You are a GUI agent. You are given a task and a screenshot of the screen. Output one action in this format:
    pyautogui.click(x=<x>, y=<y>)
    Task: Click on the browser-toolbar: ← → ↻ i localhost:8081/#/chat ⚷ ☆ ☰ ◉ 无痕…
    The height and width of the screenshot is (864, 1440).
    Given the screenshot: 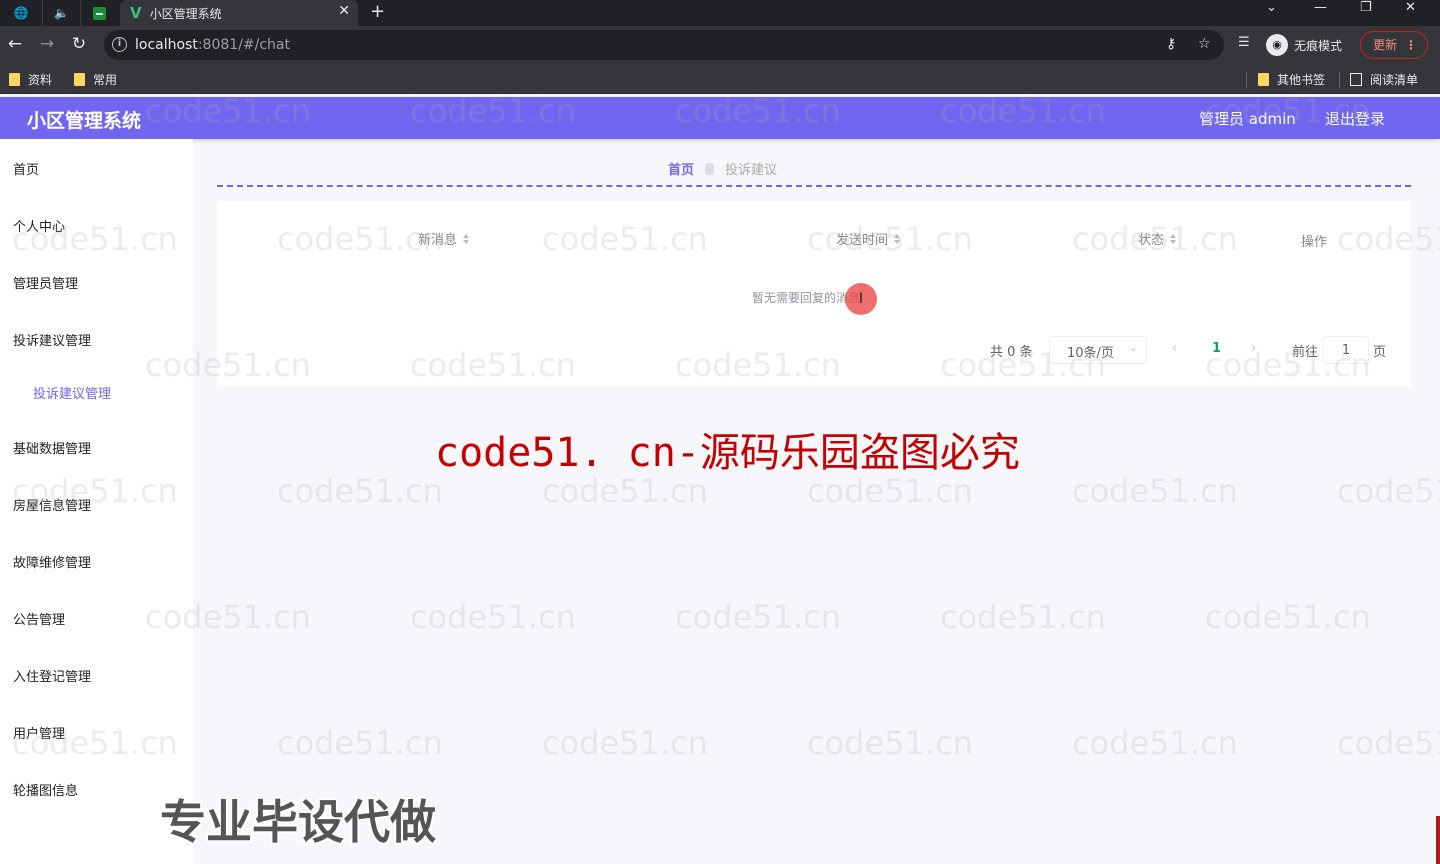 What is the action you would take?
    pyautogui.click(x=720, y=45)
    